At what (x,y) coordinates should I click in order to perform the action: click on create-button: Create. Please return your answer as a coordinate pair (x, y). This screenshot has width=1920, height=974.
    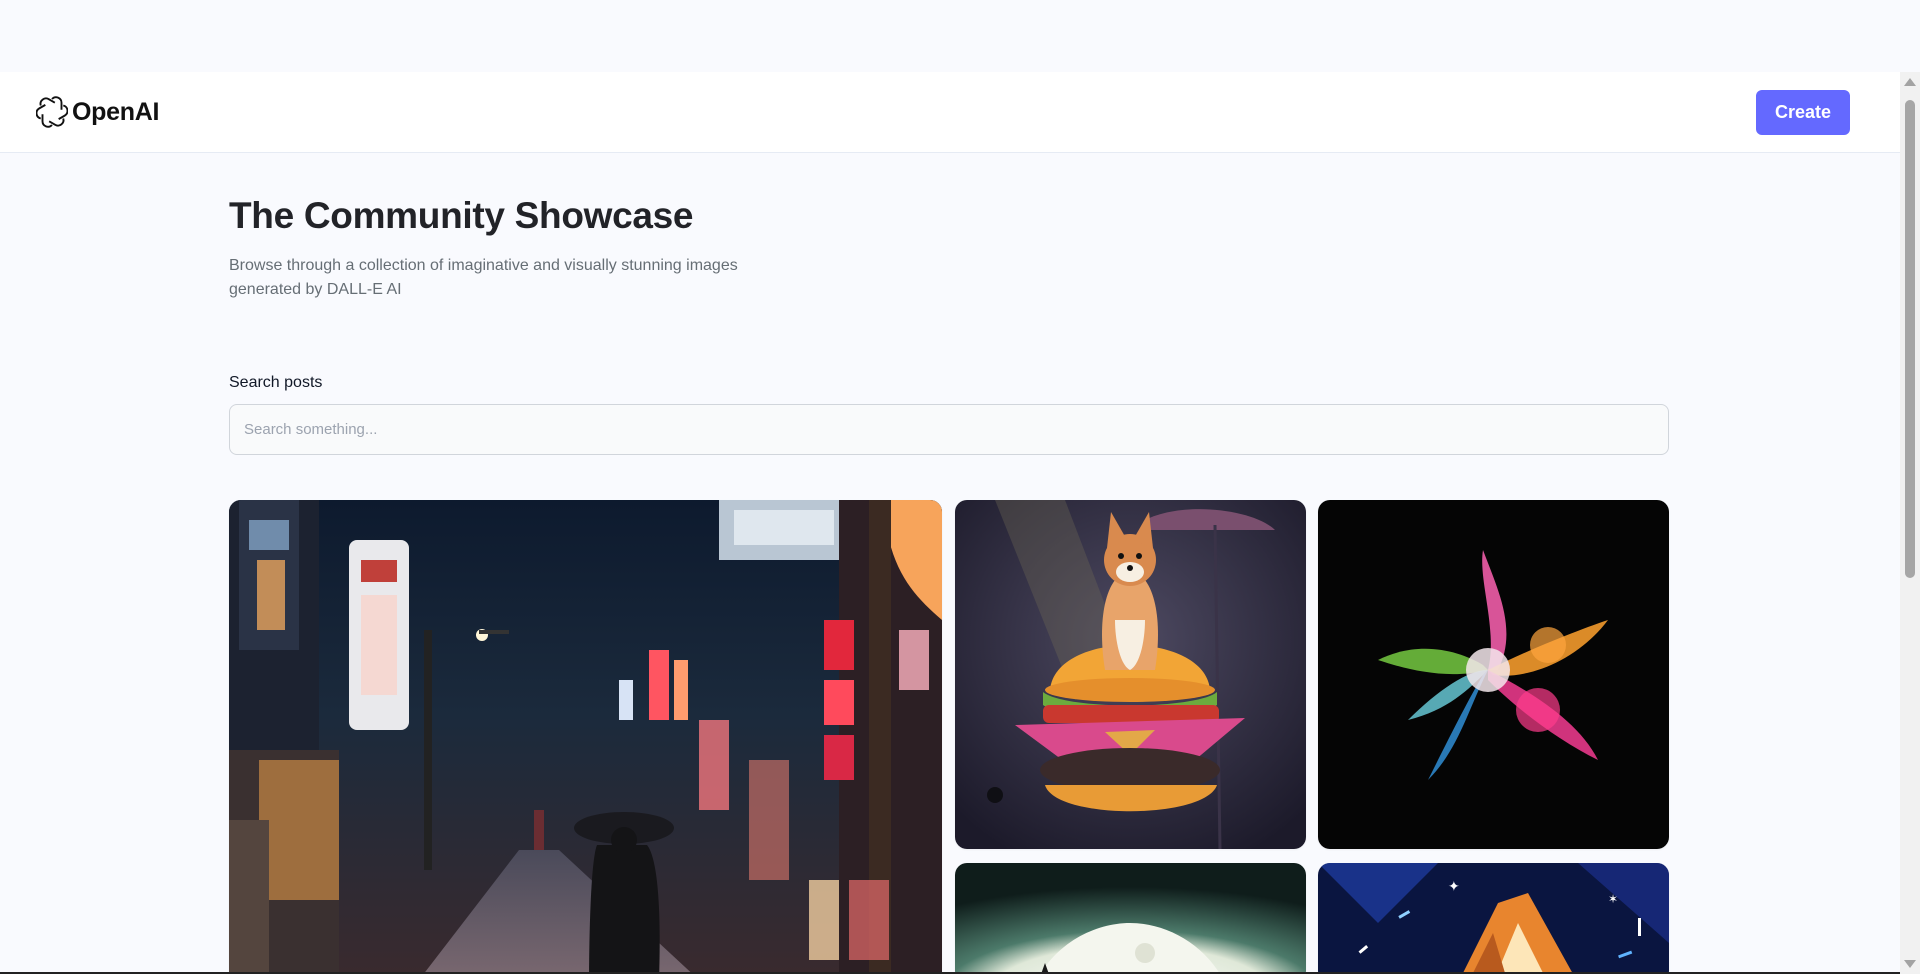
    Looking at the image, I should click on (1803, 112).